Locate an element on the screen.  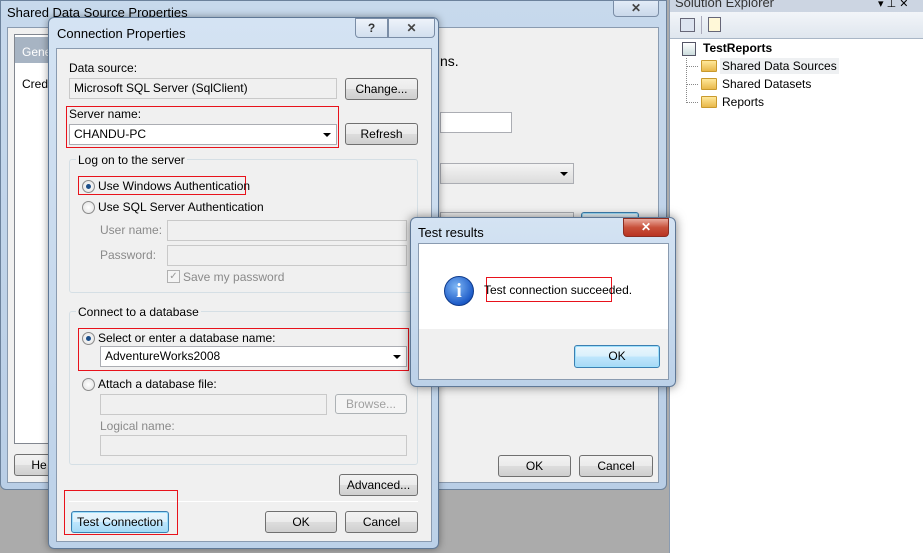
tree-item-shared-datasets: Shared Datasets is located at coordinates (766, 84).